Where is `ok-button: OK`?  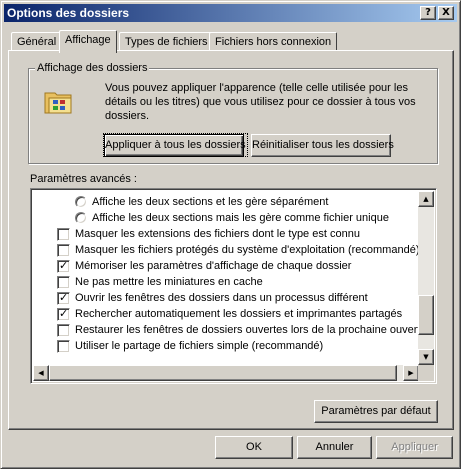
ok-button: OK is located at coordinates (254, 447).